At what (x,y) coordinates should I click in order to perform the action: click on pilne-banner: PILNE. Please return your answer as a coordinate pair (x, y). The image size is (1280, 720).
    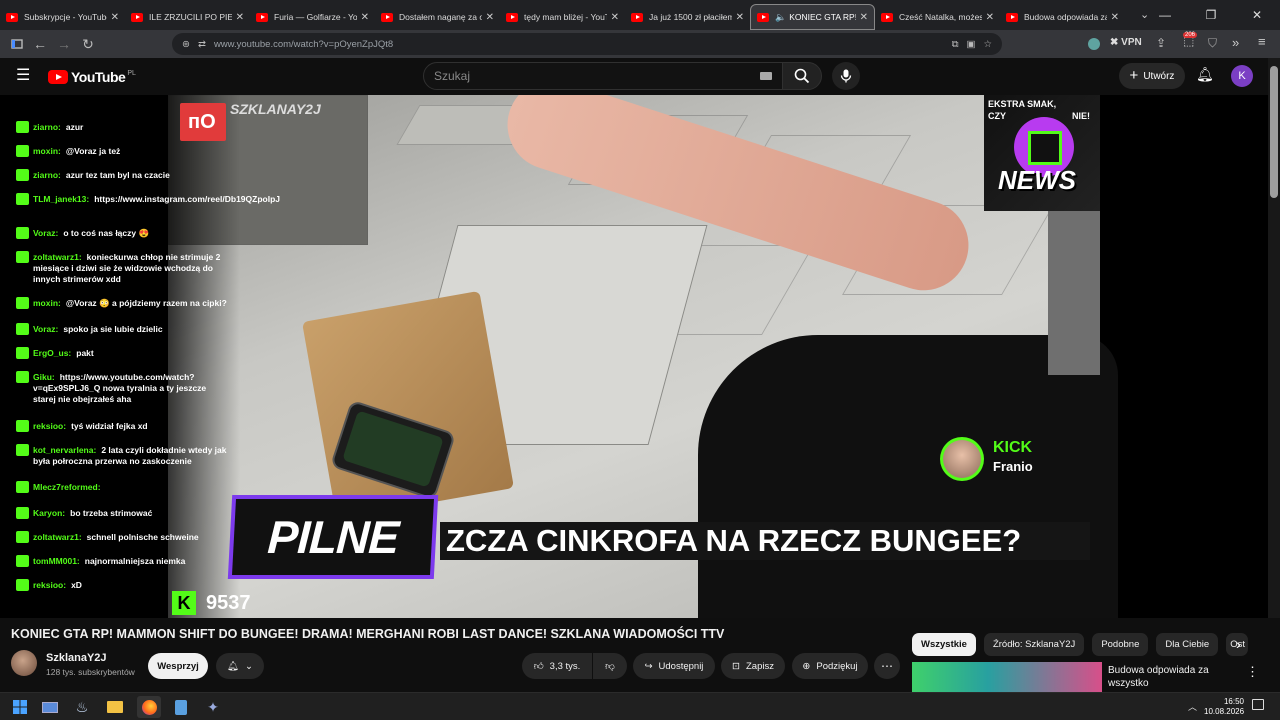
    Looking at the image, I should click on (333, 537).